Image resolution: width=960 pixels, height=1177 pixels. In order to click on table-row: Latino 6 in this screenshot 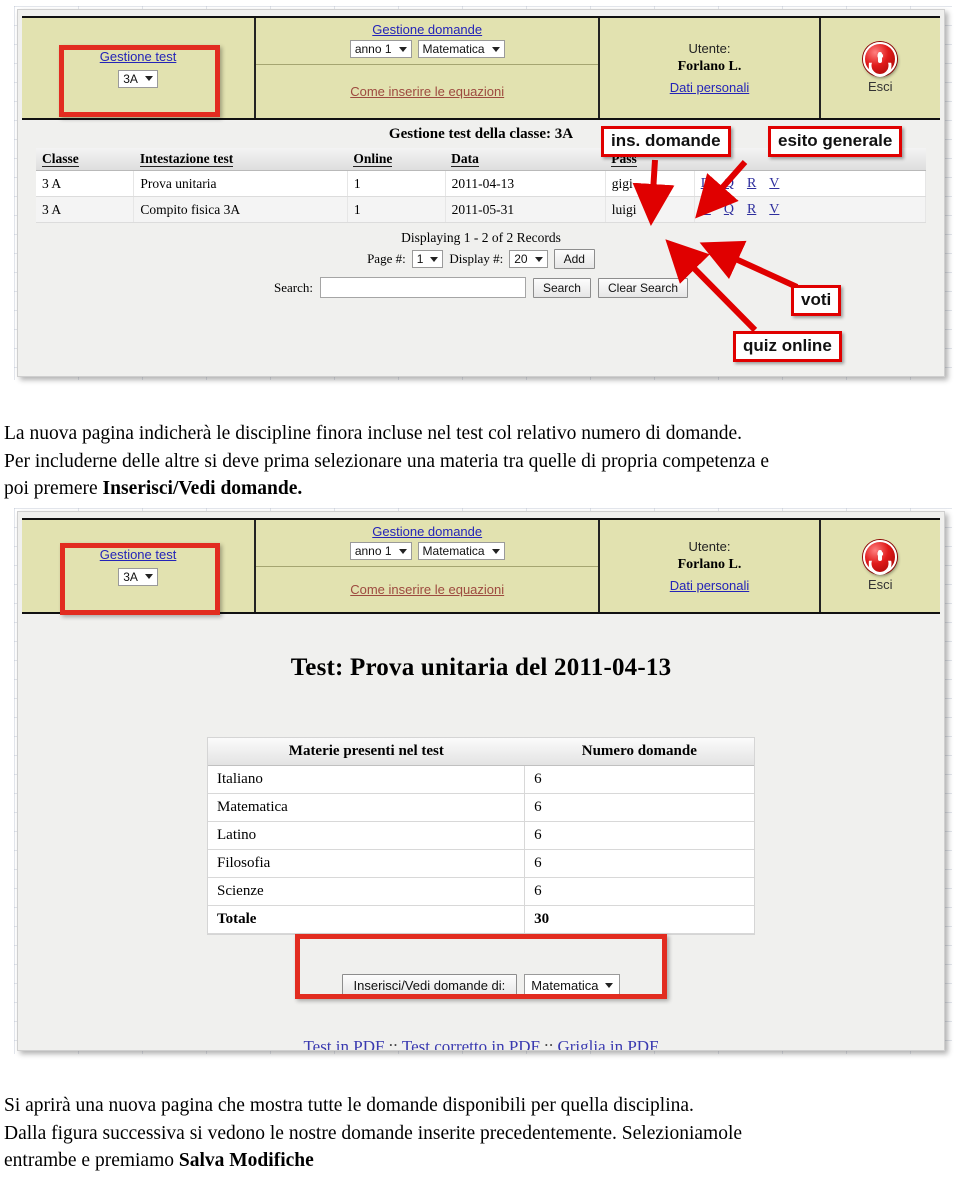, I will do `click(481, 835)`.